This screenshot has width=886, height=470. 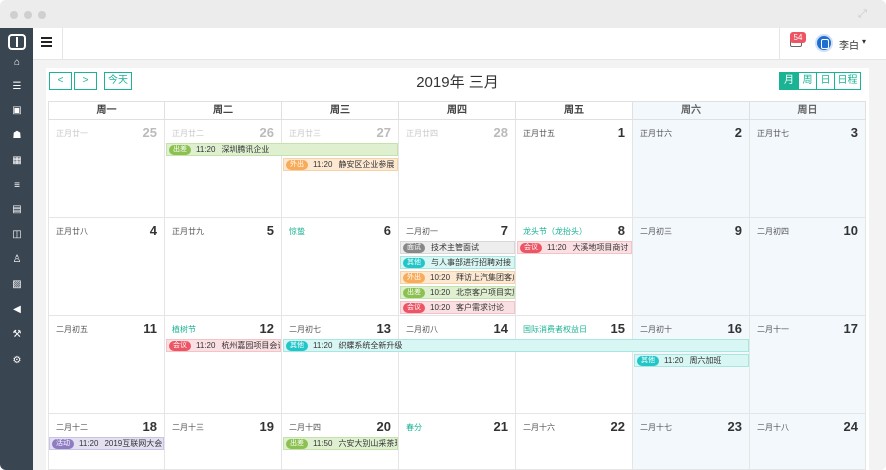 What do you see at coordinates (340, 365) in the screenshot?
I see `day-cell: 二月初七 13` at bounding box center [340, 365].